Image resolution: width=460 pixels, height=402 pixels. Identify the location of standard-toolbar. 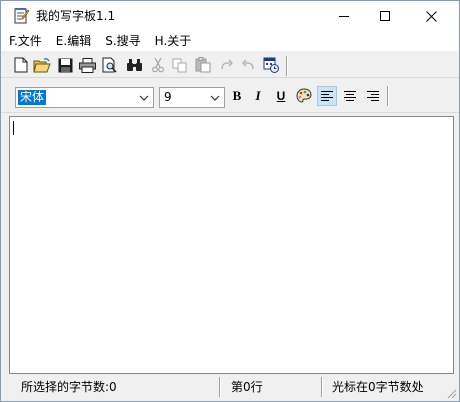
(230, 65).